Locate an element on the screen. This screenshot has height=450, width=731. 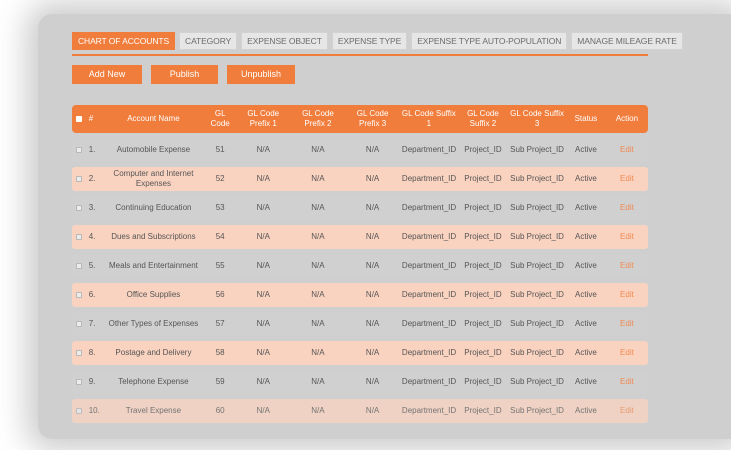
tab-expense-type: EXPENSE TYPE is located at coordinates (369, 41).